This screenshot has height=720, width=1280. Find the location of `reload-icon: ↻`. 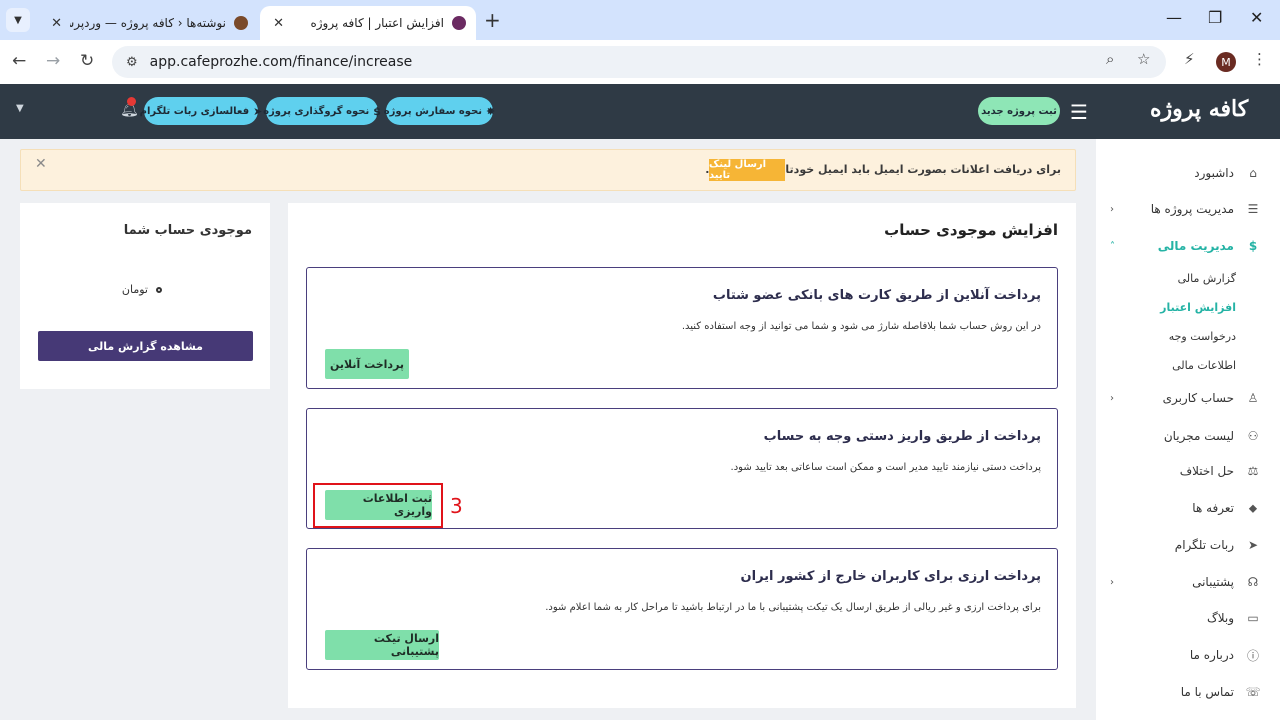

reload-icon: ↻ is located at coordinates (87, 61).